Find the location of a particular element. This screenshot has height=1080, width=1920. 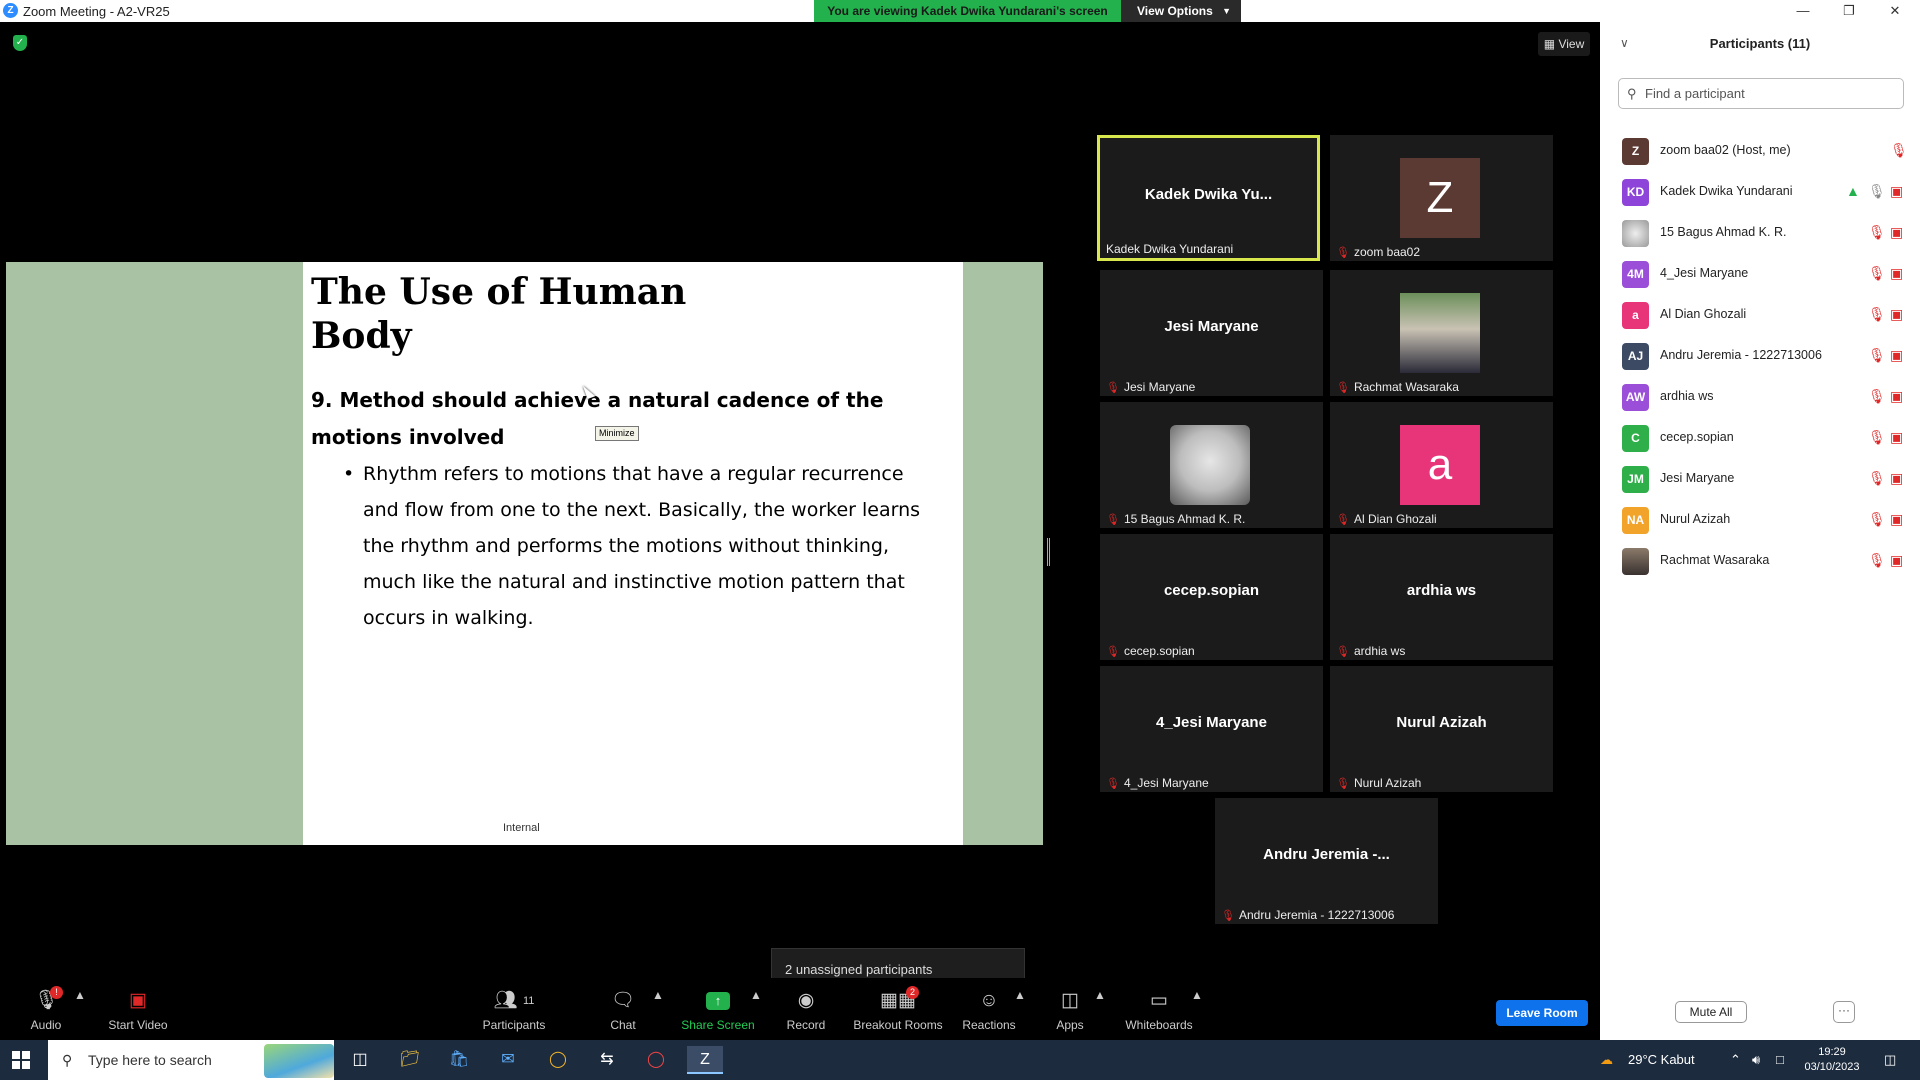

participant-row: NA Nurul Azizah 🎙︎ ▣ is located at coordinates (1760, 520).